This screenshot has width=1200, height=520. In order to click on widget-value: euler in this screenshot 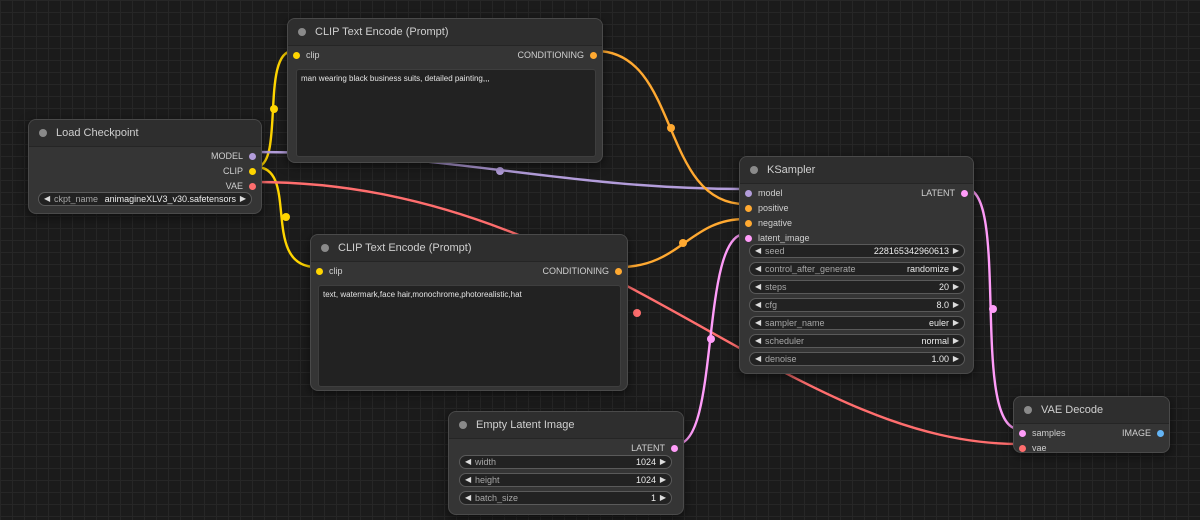, I will do `click(938, 323)`.